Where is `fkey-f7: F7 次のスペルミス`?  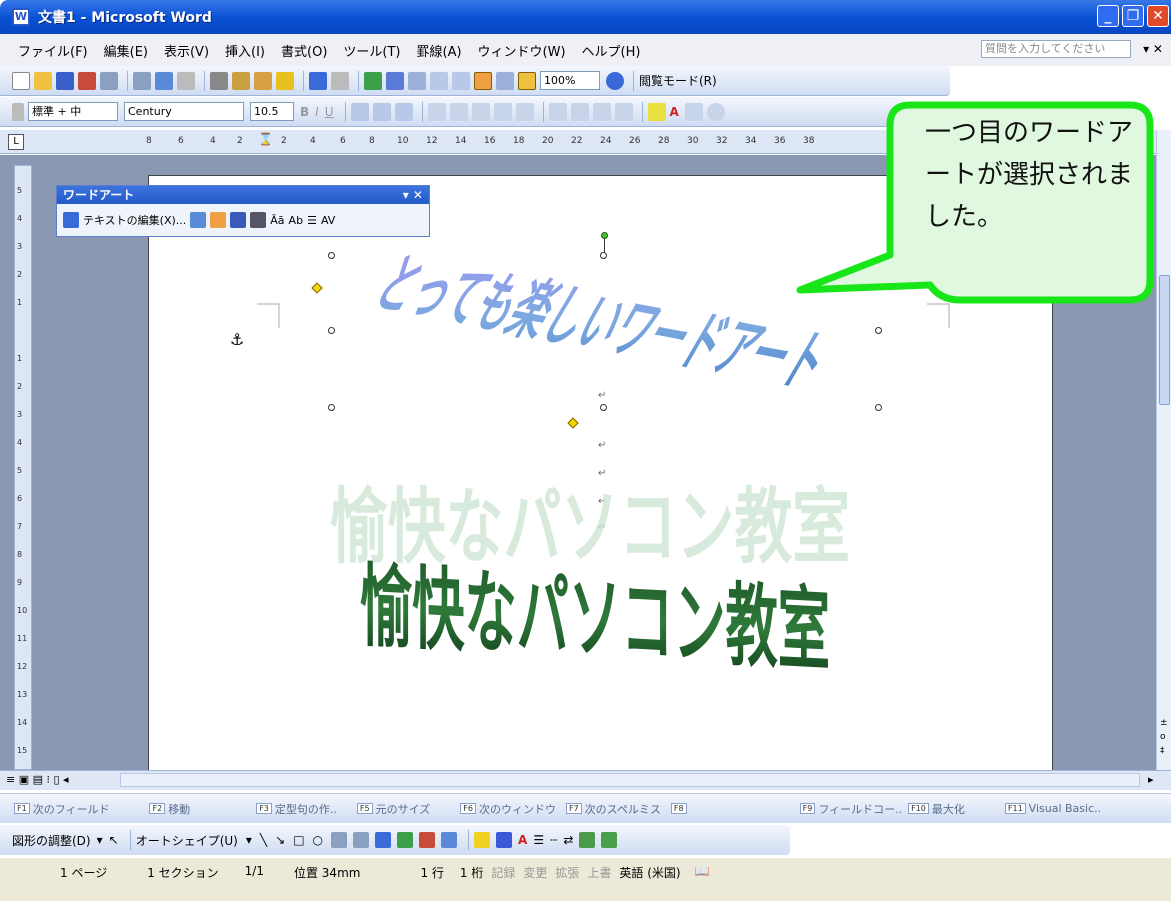
fkey-f7: F7 次のスペルミス is located at coordinates (613, 809).